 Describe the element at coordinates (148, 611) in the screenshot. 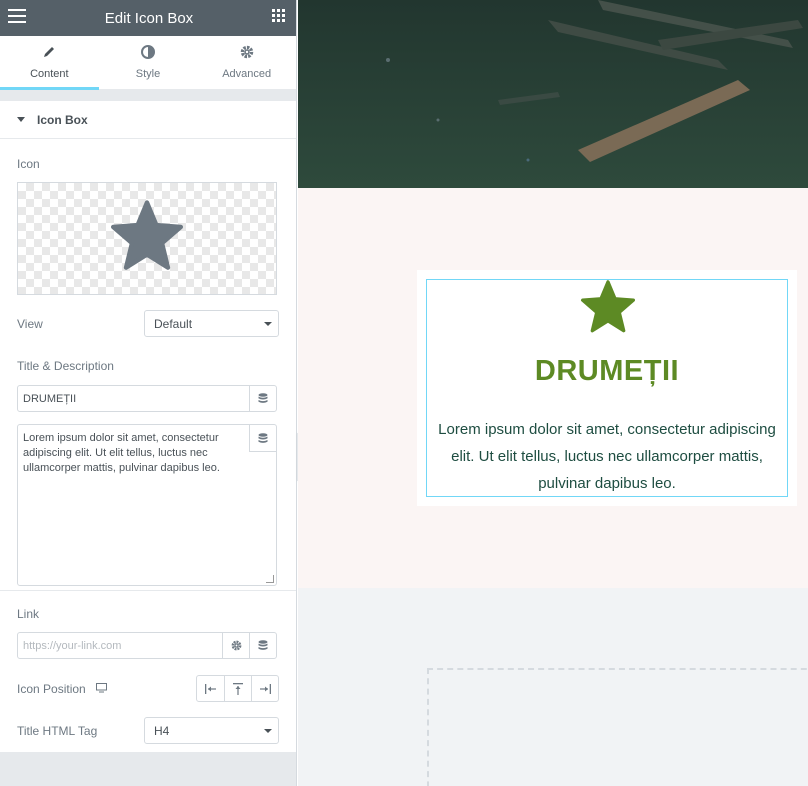

I see `link-control: Link` at that location.